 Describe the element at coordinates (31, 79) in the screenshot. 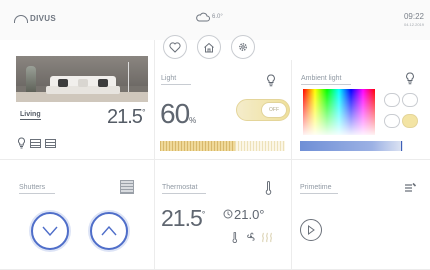

I see `photo-plant` at that location.